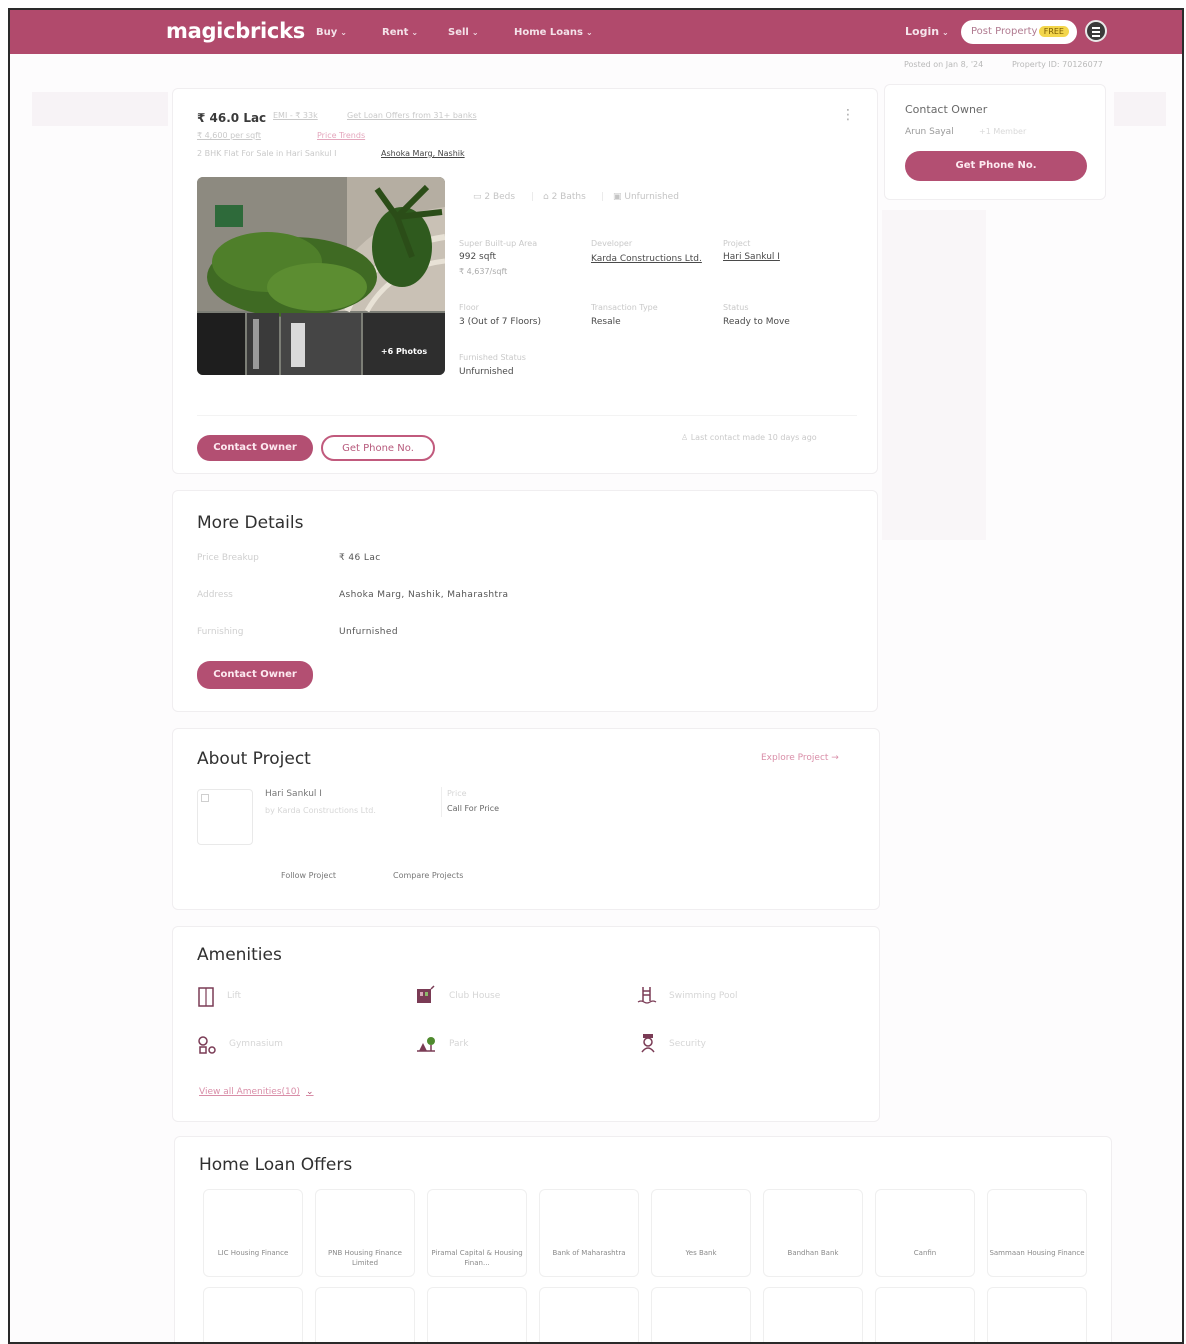 The width and height of the screenshot is (1186, 1344). What do you see at coordinates (308, 875) in the screenshot?
I see `follow-project-button: Follow Project` at bounding box center [308, 875].